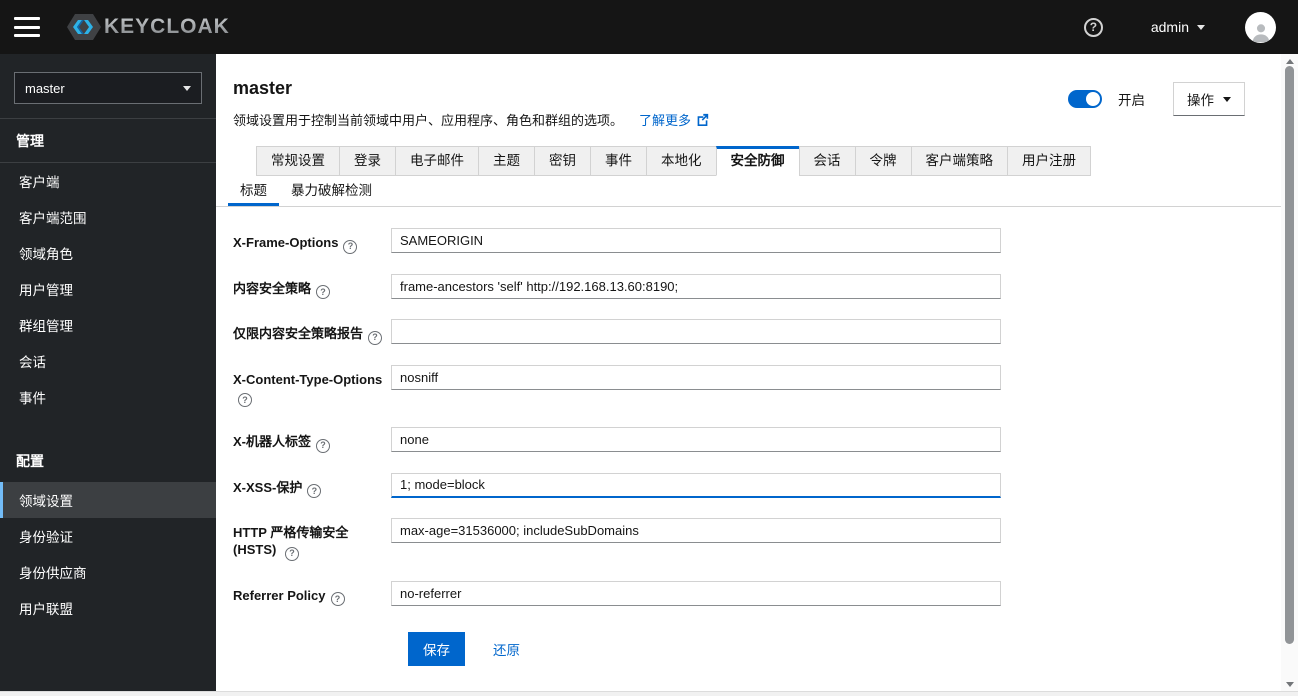 The height and width of the screenshot is (696, 1298). What do you see at coordinates (108, 361) in the screenshot?
I see `sidebar-item-sessions: 会话` at bounding box center [108, 361].